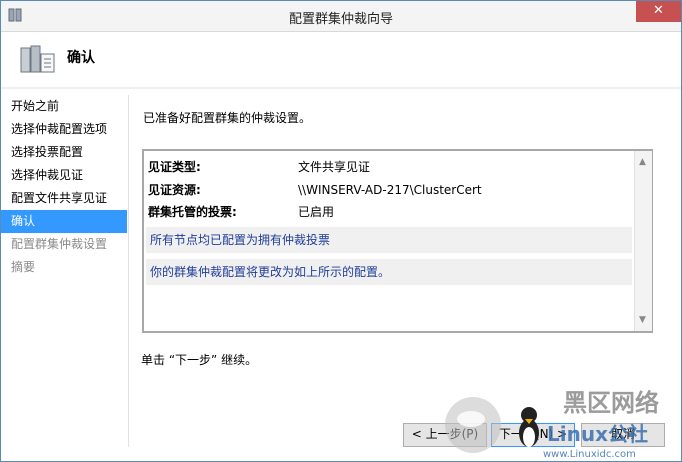 The height and width of the screenshot is (462, 682). What do you see at coordinates (227, 118) in the screenshot?
I see `intro-text: 已准备好配置群集的仲裁设置。` at bounding box center [227, 118].